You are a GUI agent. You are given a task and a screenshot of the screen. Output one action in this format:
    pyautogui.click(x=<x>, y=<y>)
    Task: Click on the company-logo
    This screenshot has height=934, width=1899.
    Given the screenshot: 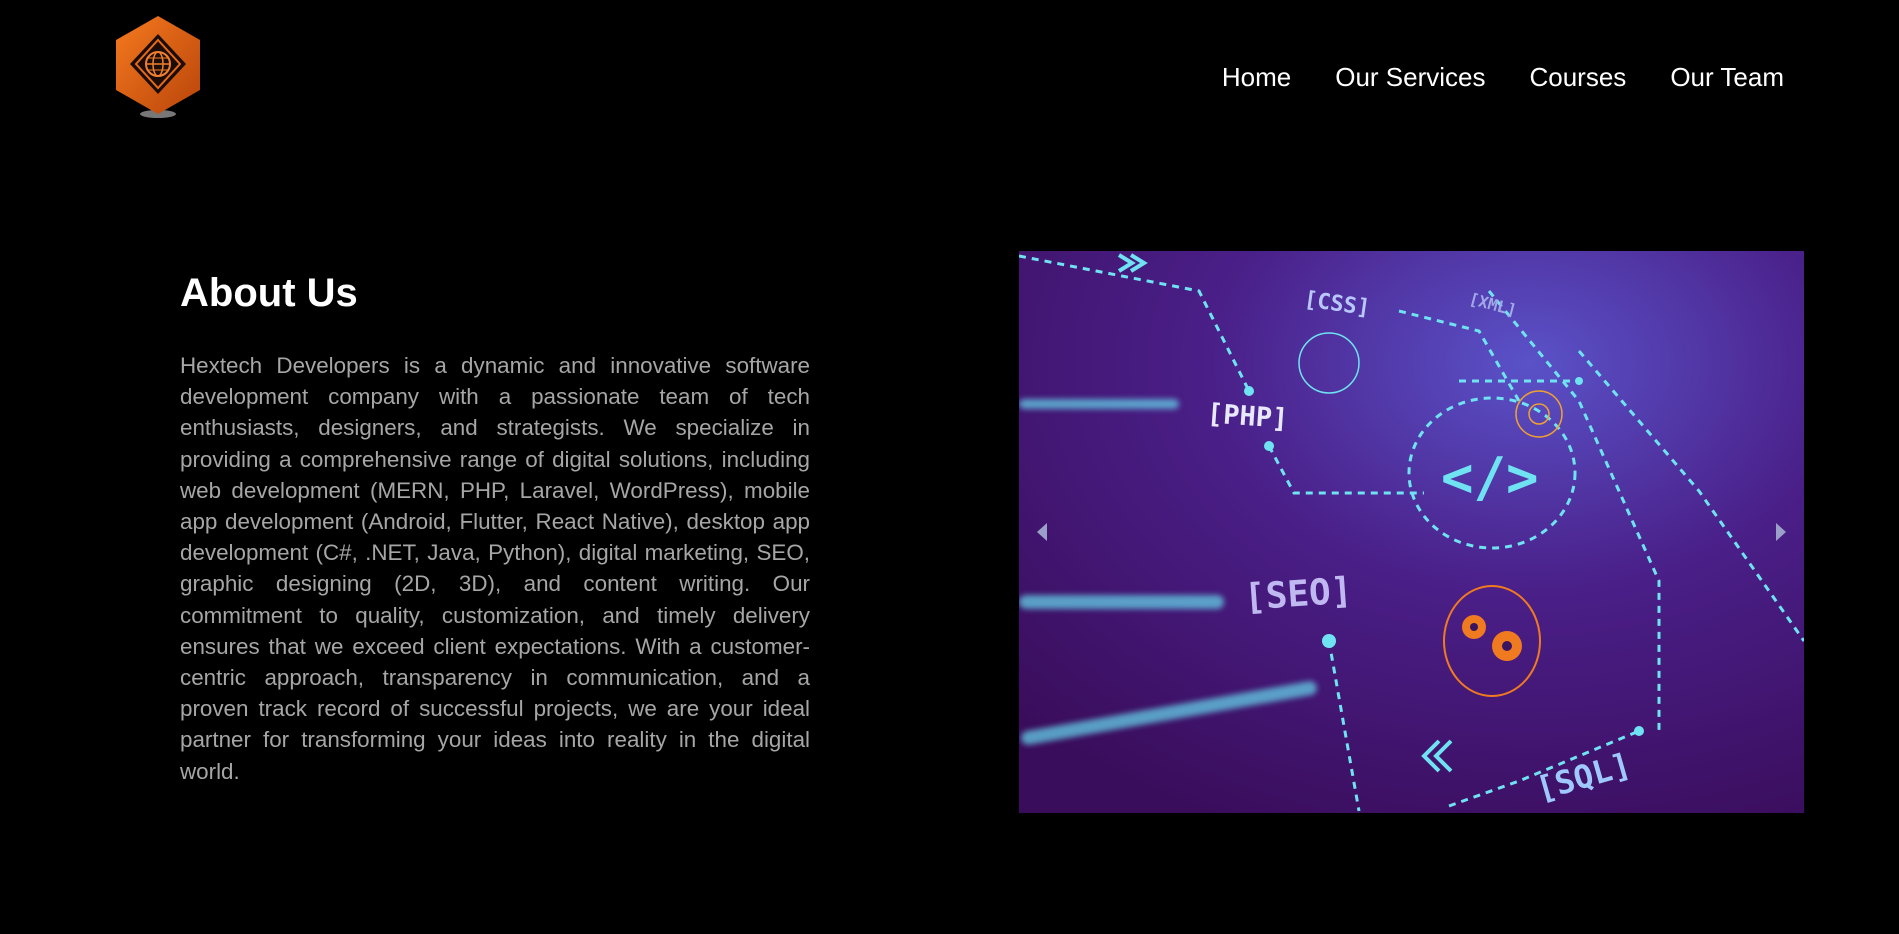 What is the action you would take?
    pyautogui.click(x=158, y=67)
    